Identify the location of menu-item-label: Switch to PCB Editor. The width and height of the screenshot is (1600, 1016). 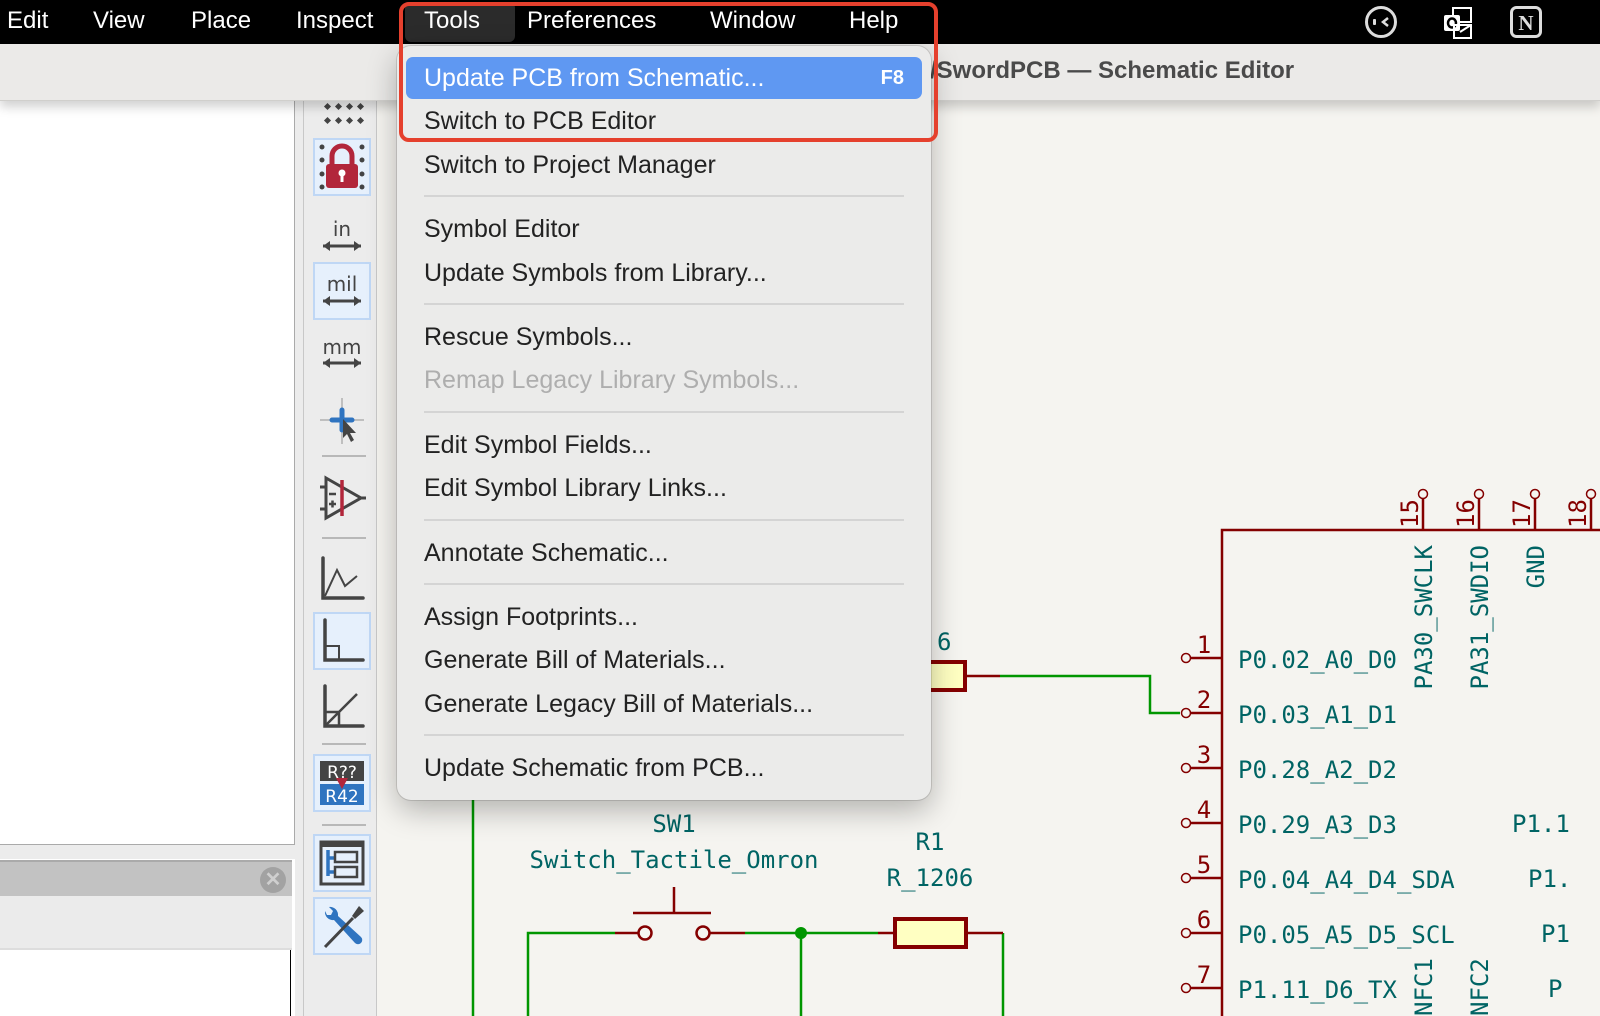
(540, 121).